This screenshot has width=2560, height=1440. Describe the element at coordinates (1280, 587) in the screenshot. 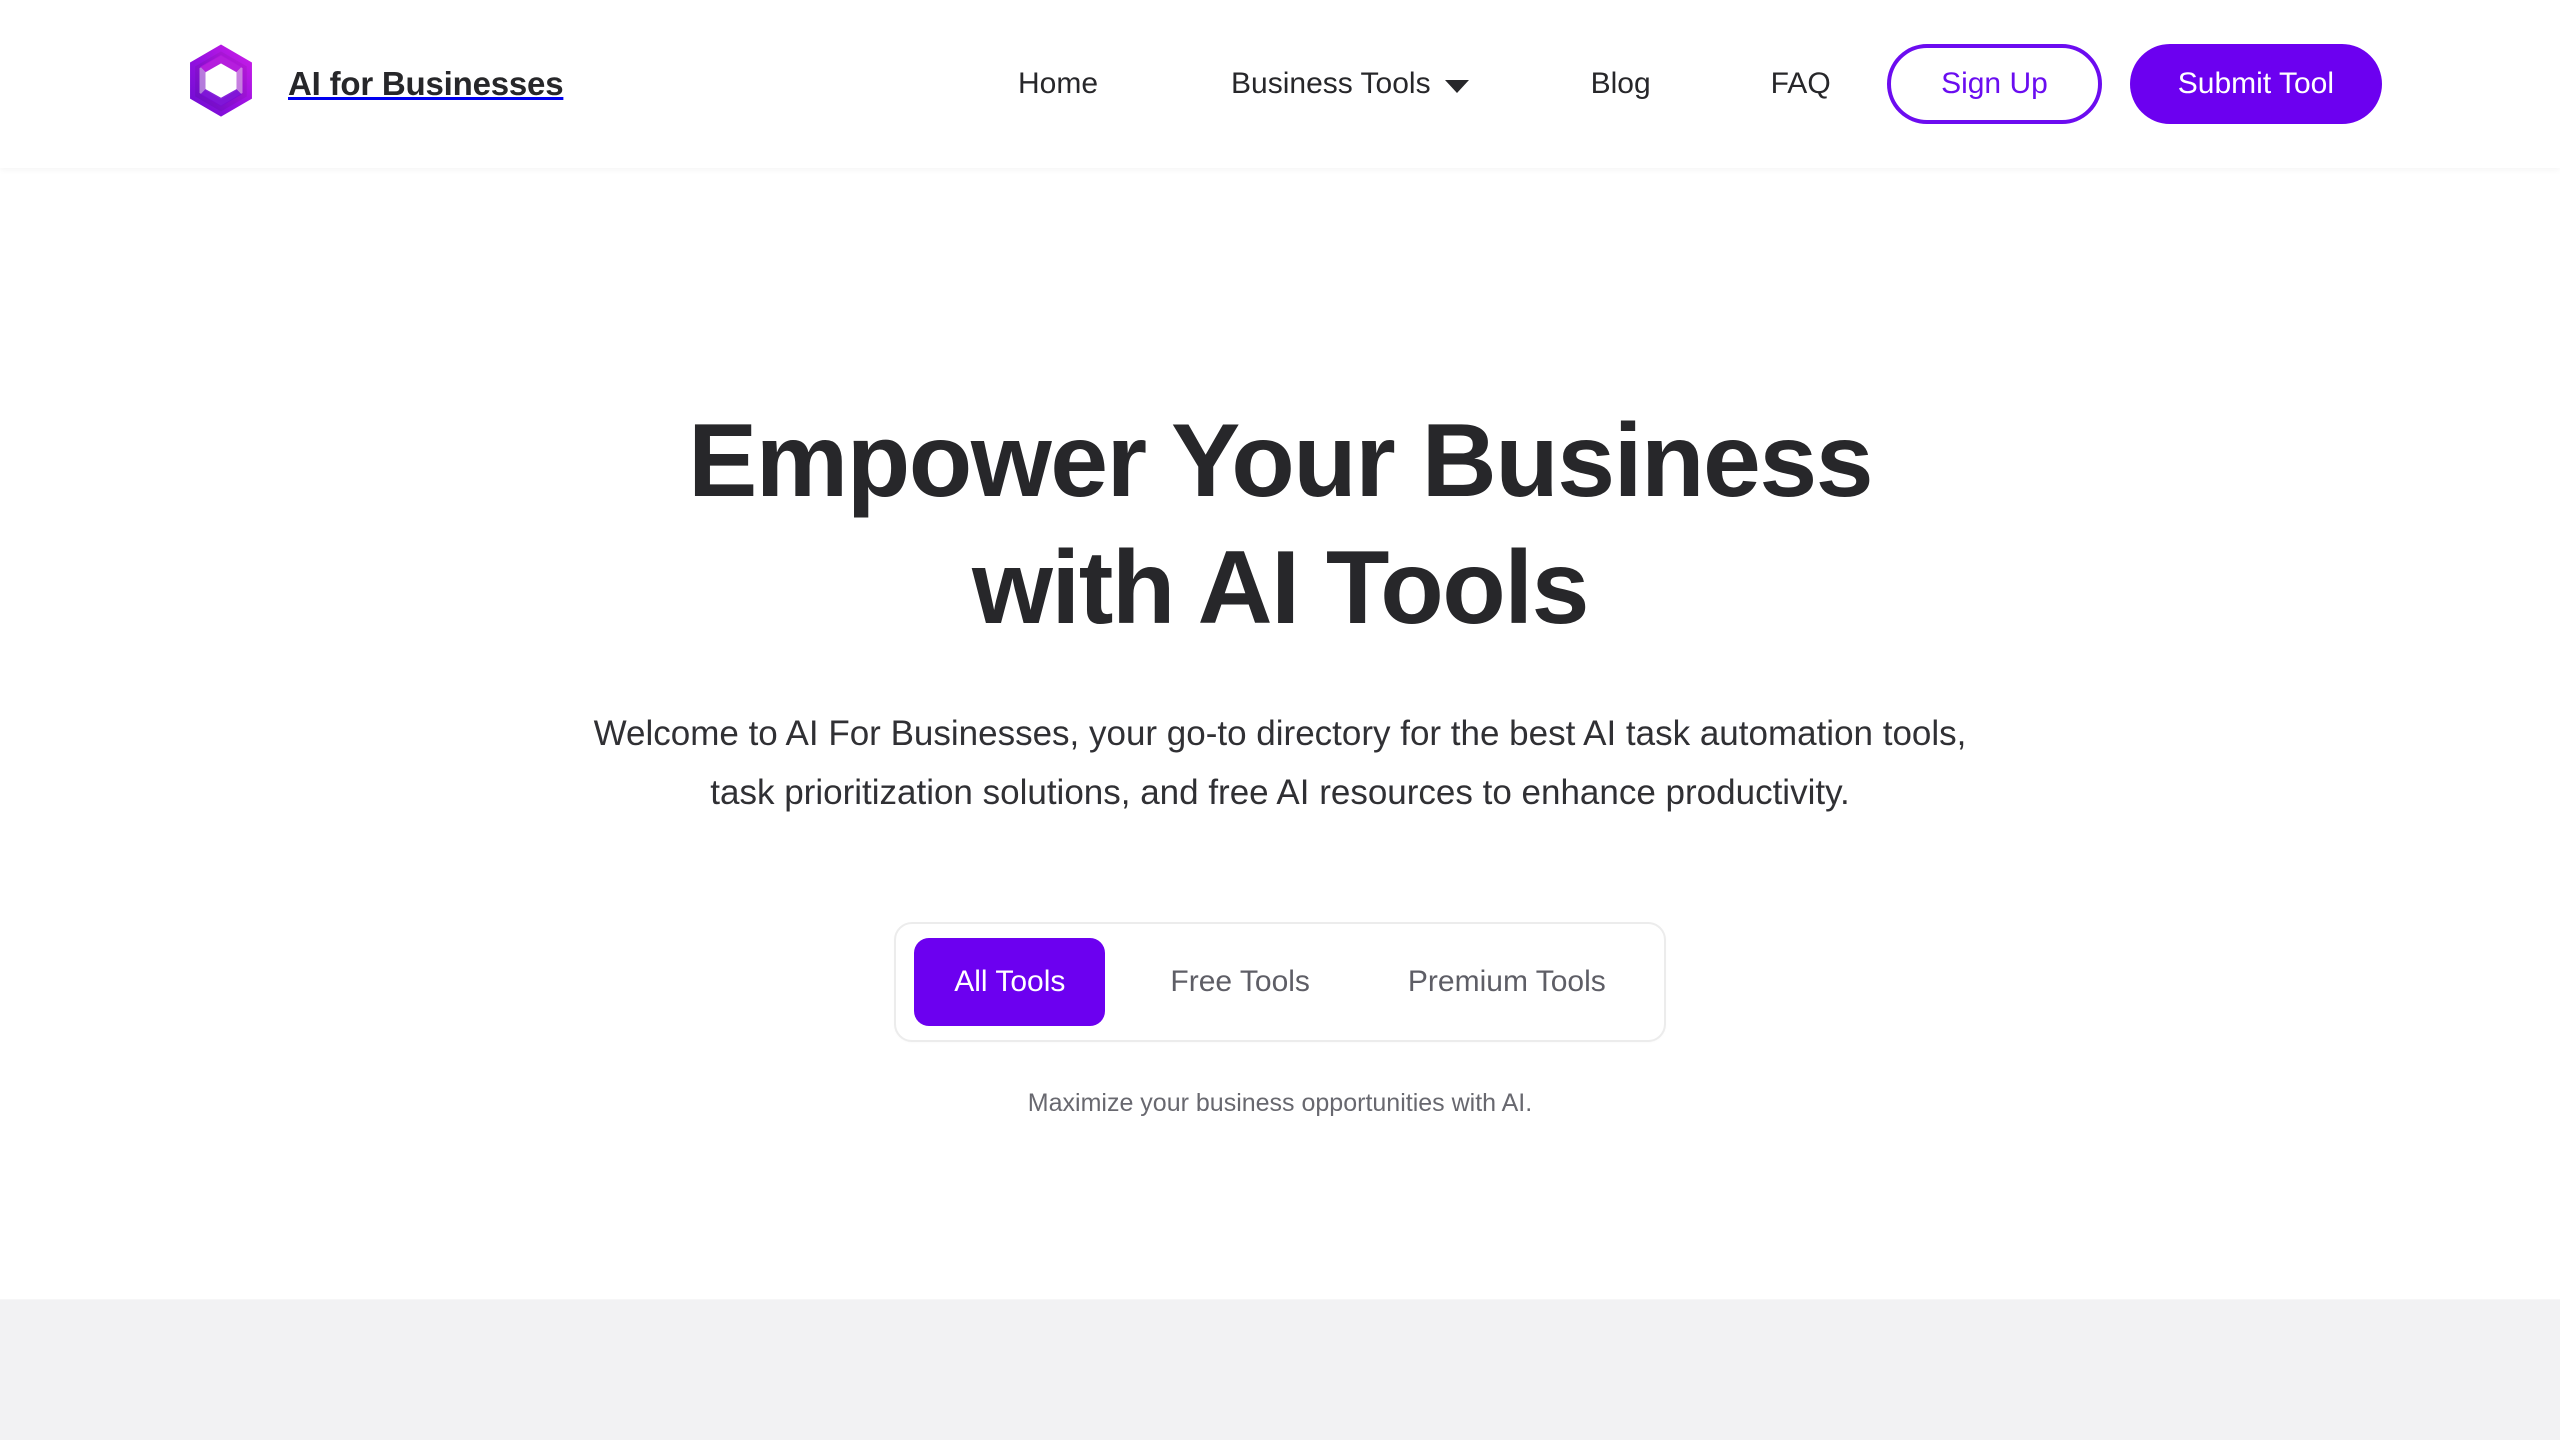

I see `page-title-line-2: with AI Tools` at that location.